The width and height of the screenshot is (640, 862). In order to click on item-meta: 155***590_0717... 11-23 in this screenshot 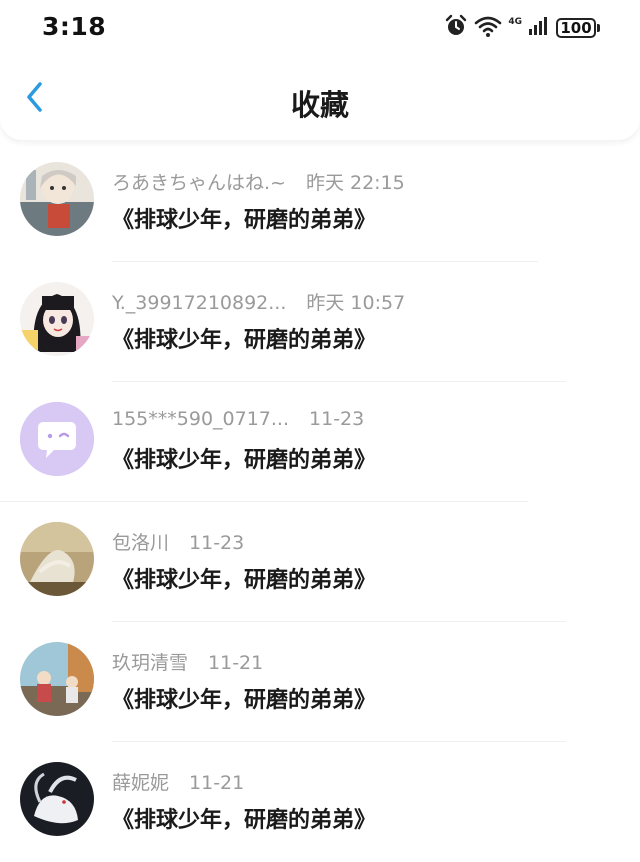, I will do `click(238, 419)`.